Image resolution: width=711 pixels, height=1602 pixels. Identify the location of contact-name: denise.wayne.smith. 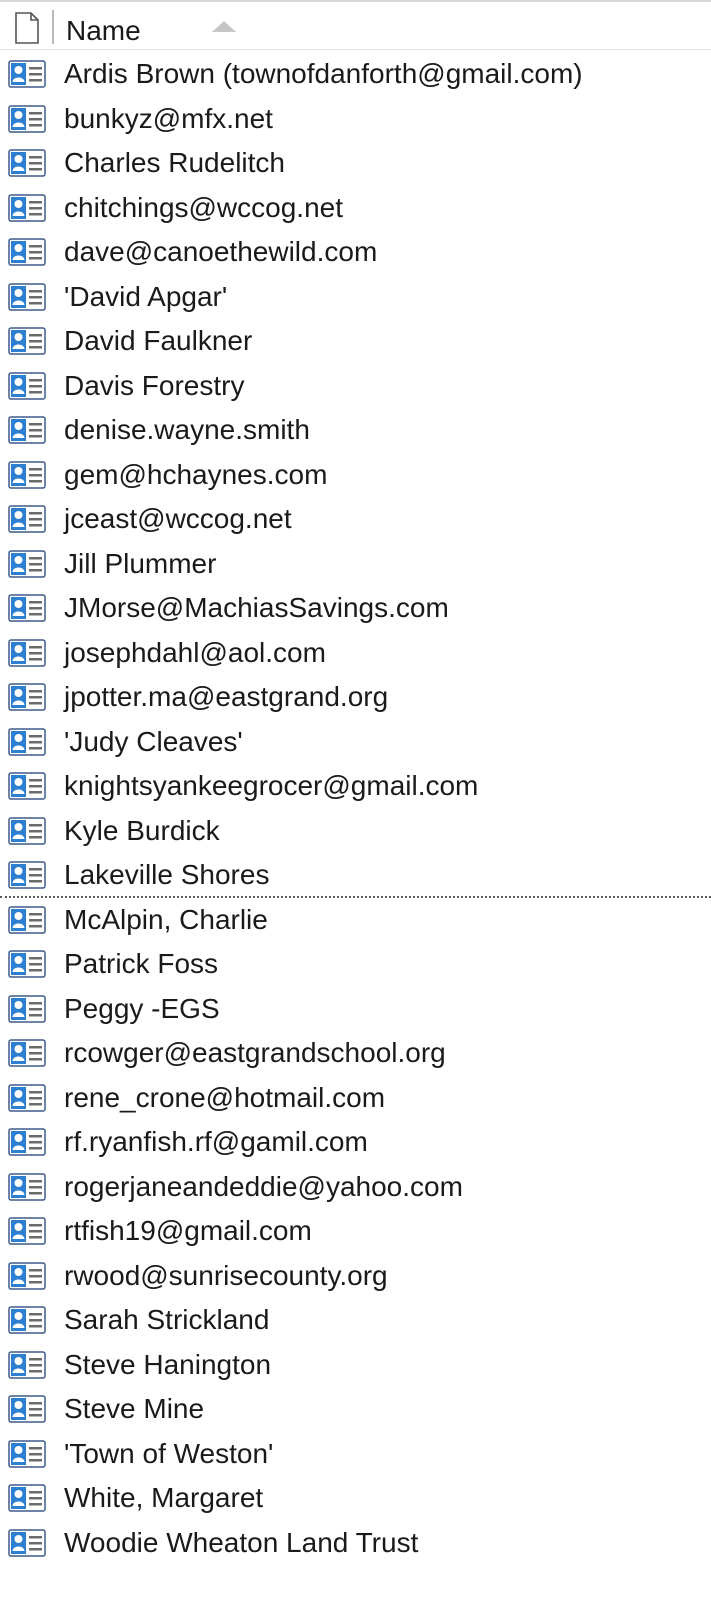
(187, 429).